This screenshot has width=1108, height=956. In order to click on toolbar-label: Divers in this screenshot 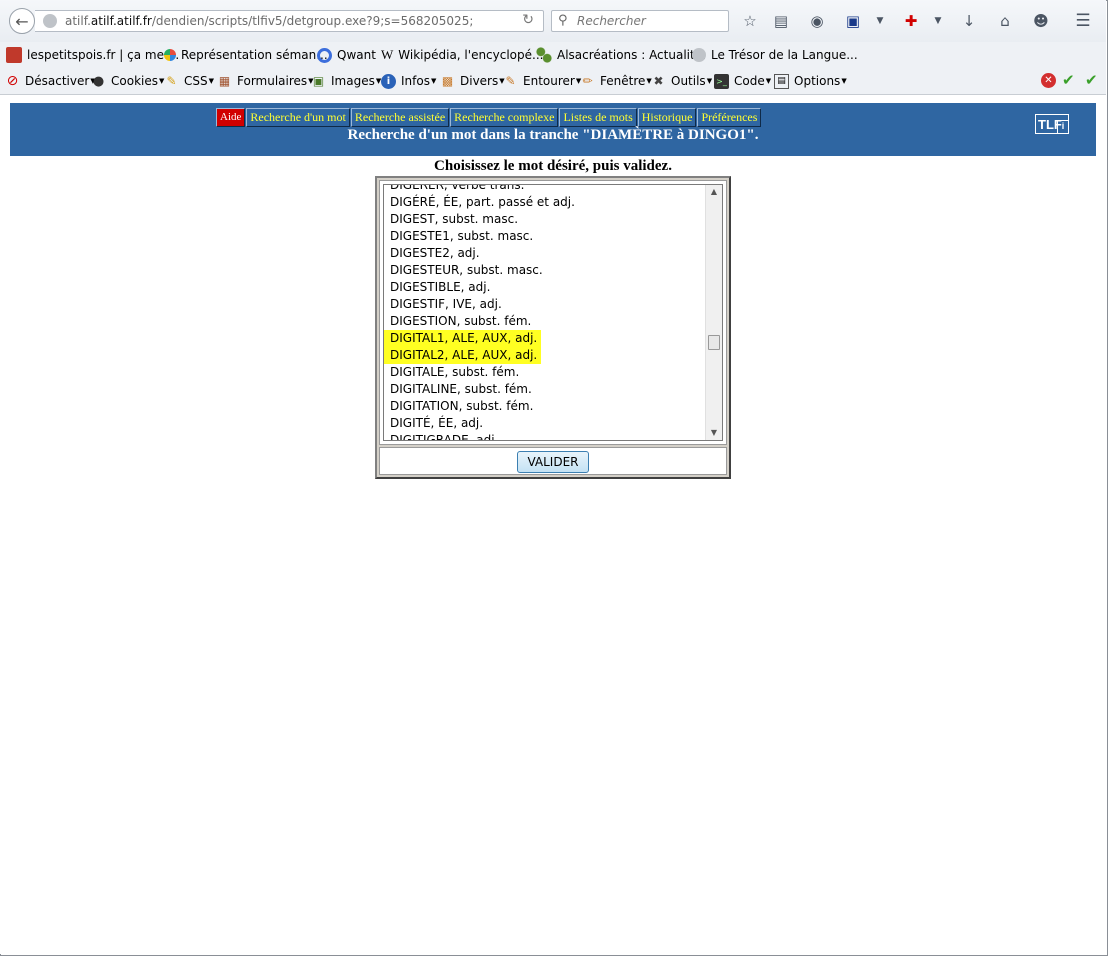, I will do `click(479, 81)`.